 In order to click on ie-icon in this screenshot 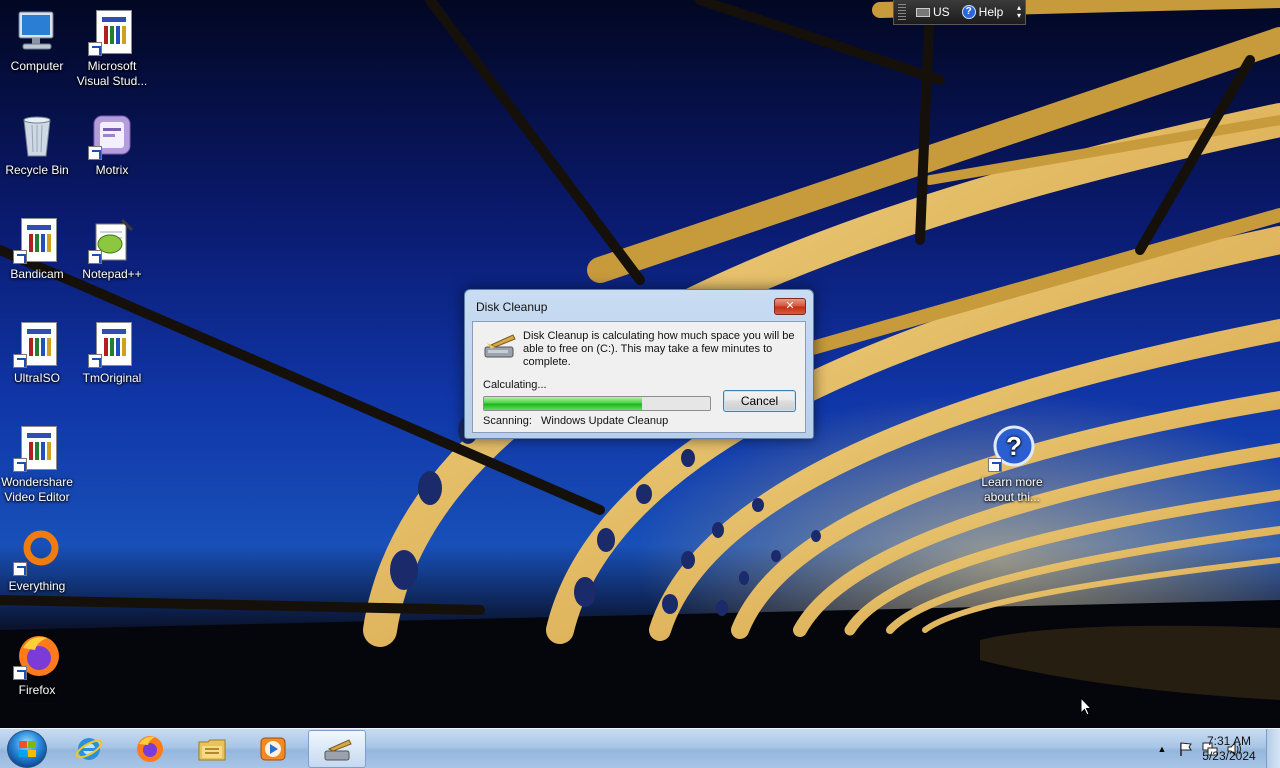, I will do `click(89, 749)`.